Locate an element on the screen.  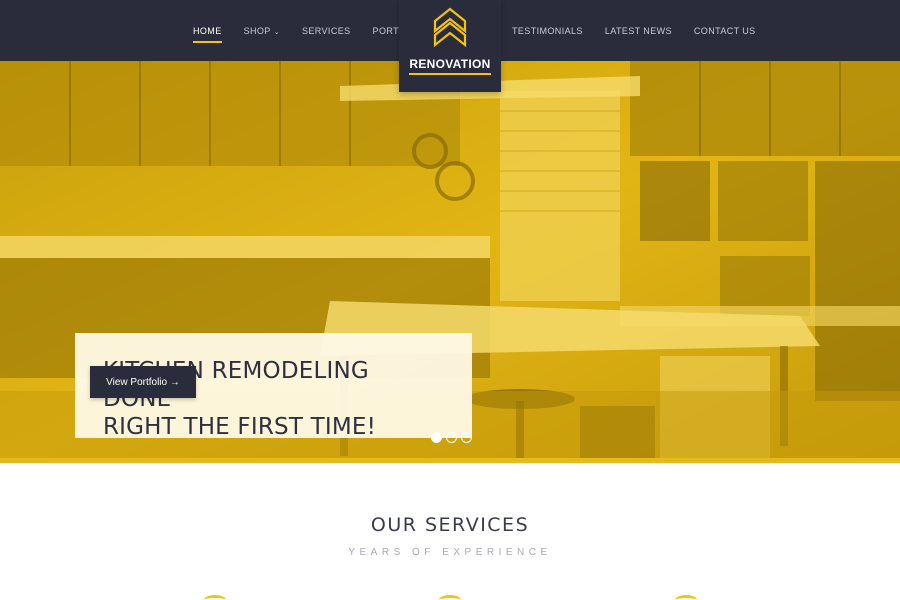
chevron-down-icon: ⌄ is located at coordinates (276, 32).